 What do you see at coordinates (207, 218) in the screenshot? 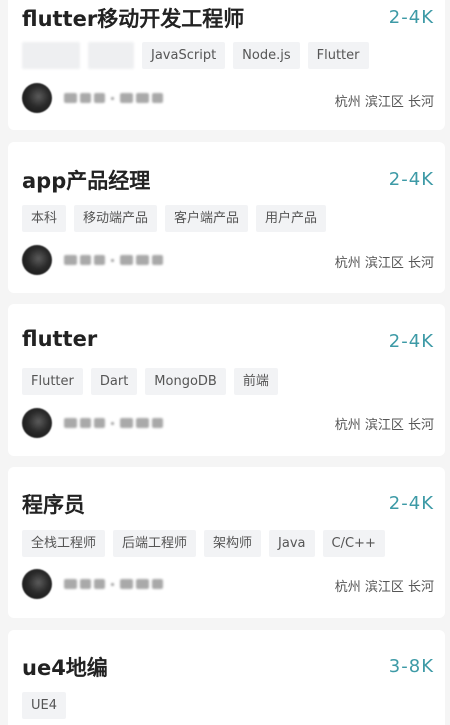
I see `job-tag: 客户端产品` at bounding box center [207, 218].